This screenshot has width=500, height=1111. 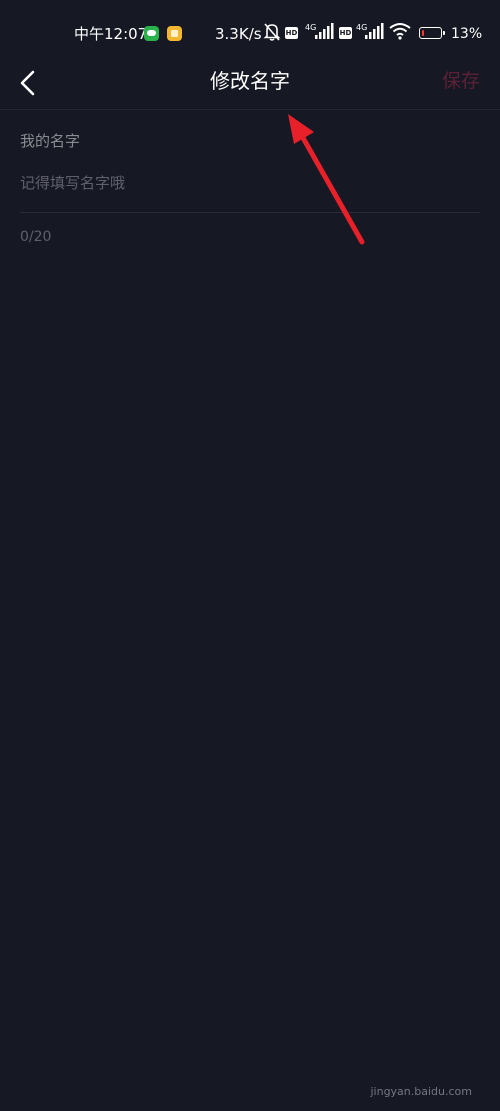 What do you see at coordinates (250, 183) in the screenshot?
I see `name-input` at bounding box center [250, 183].